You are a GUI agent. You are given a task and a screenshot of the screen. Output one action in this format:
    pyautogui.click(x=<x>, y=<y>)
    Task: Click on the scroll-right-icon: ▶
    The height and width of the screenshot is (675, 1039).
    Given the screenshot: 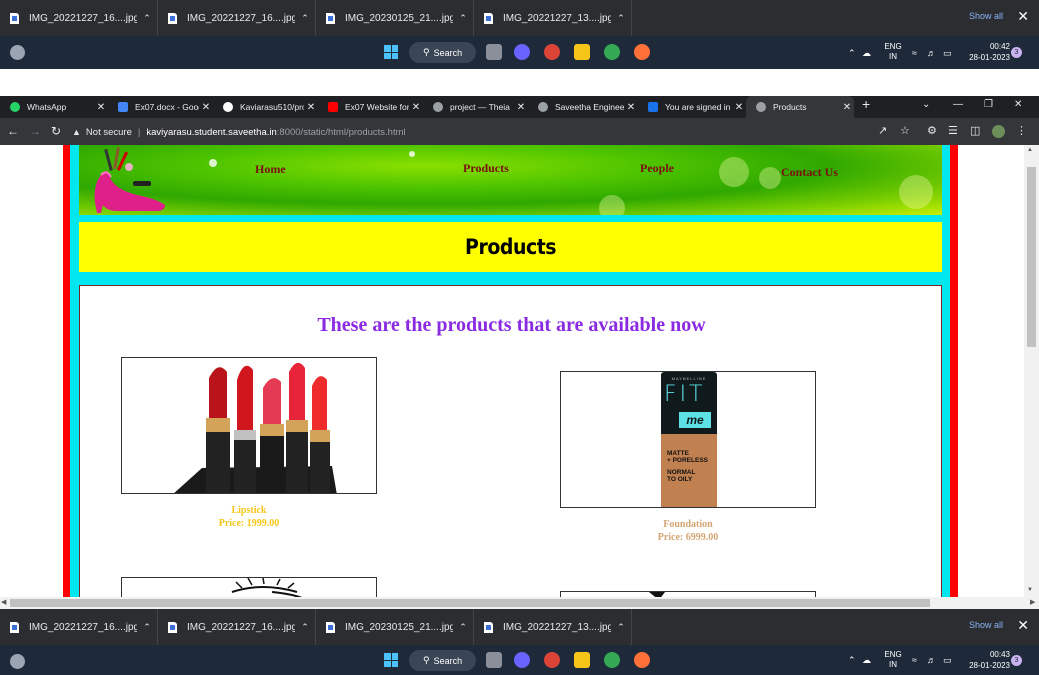 What is the action you would take?
    pyautogui.click(x=1032, y=602)
    